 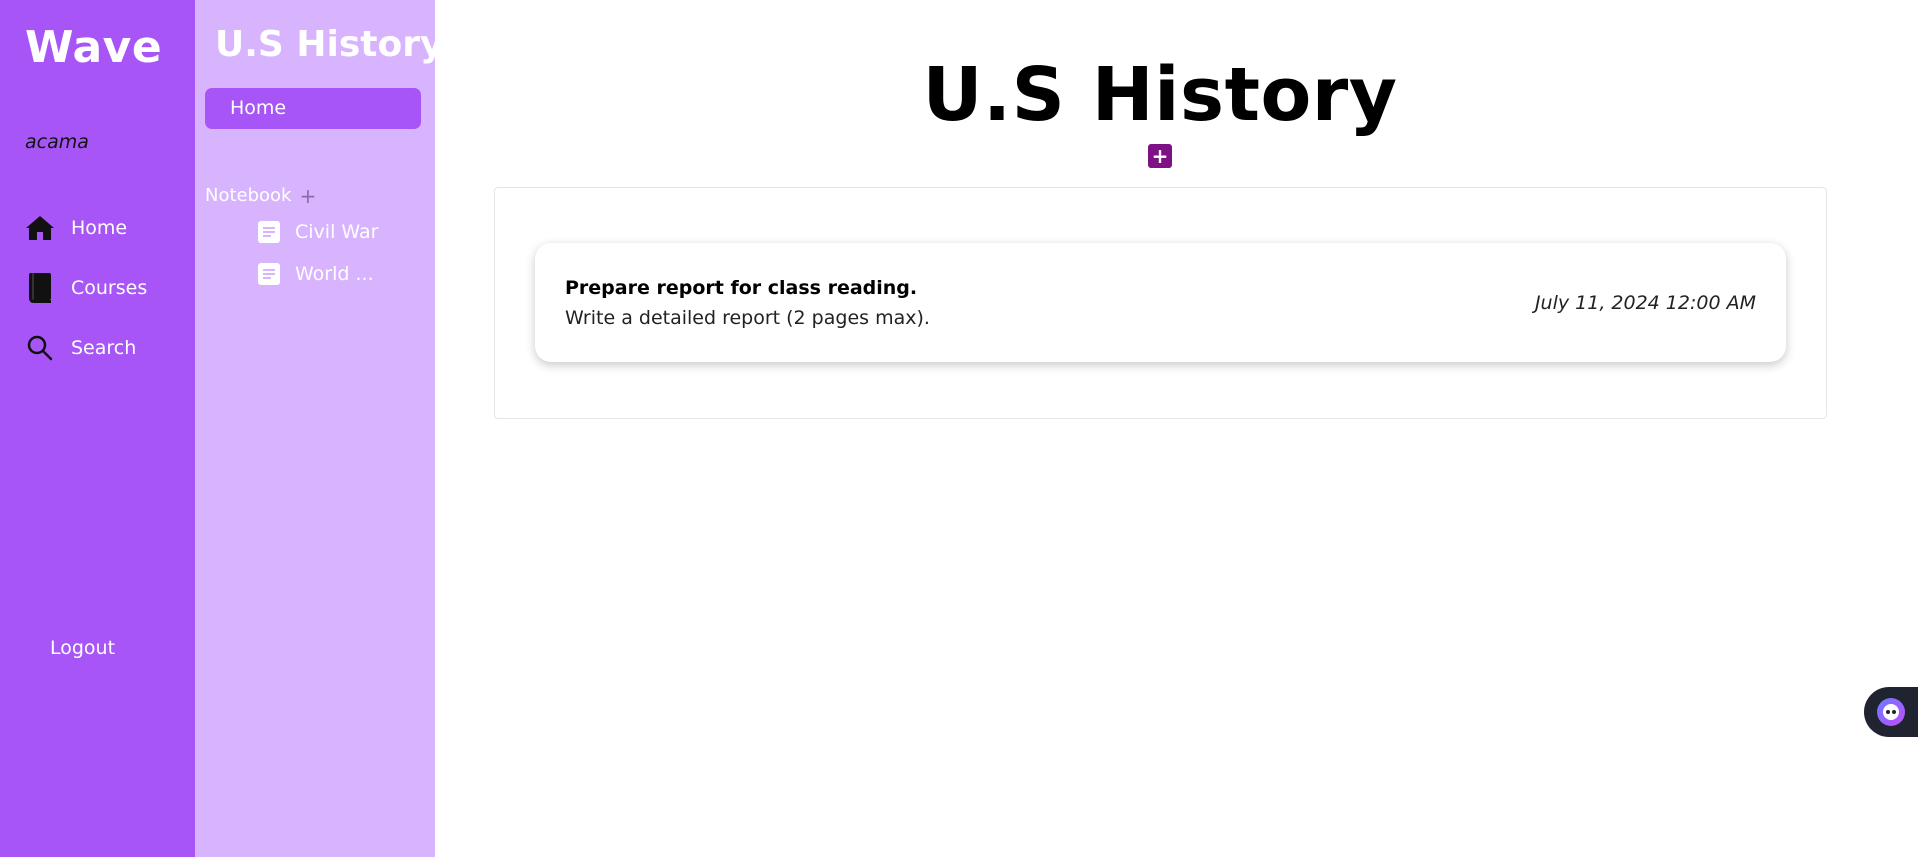 What do you see at coordinates (104, 348) in the screenshot?
I see `nav-label-search: Search` at bounding box center [104, 348].